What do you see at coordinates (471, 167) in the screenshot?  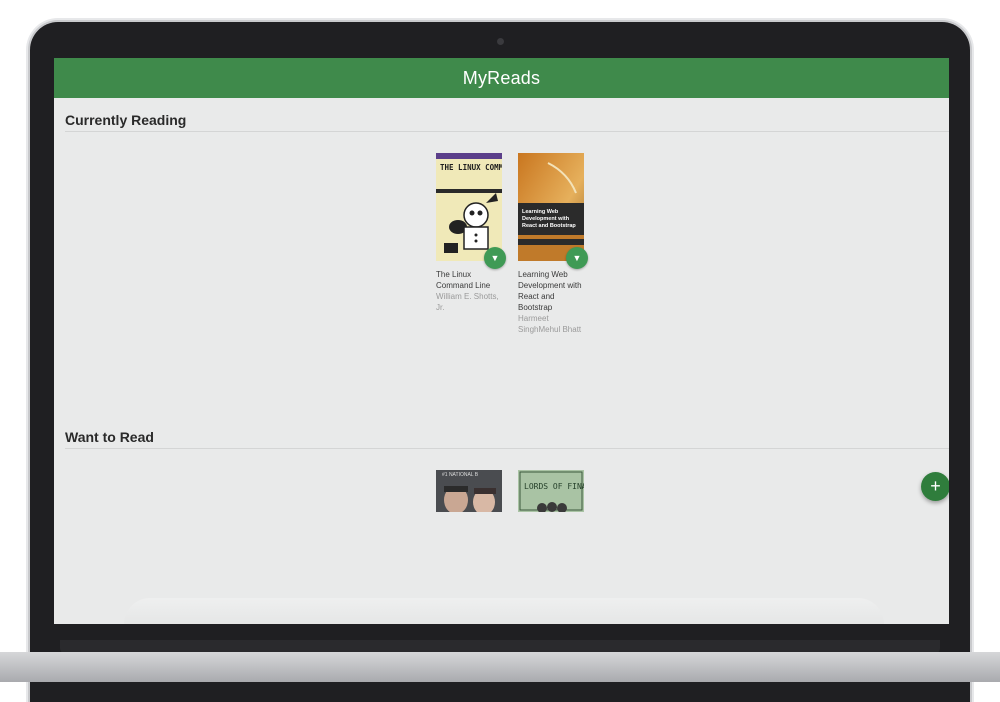 I see `cover-text: THE LINUX COMMAND LINE` at bounding box center [471, 167].